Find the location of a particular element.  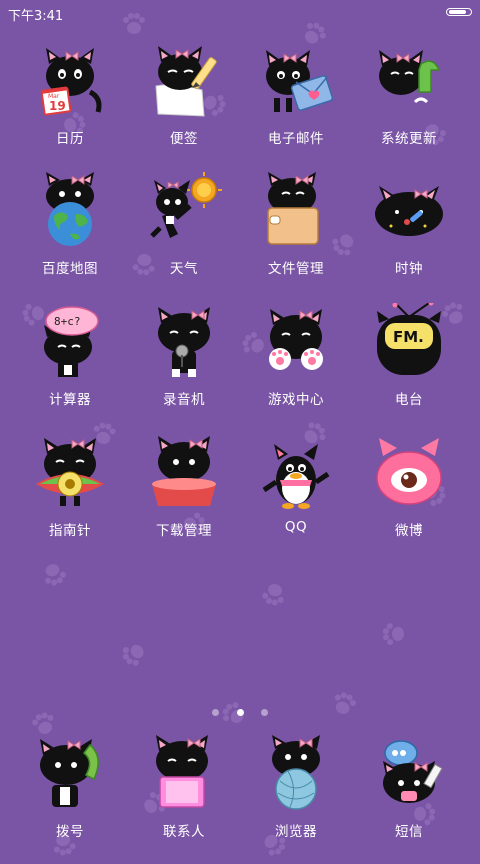

battery-icon is located at coordinates (459, 12).